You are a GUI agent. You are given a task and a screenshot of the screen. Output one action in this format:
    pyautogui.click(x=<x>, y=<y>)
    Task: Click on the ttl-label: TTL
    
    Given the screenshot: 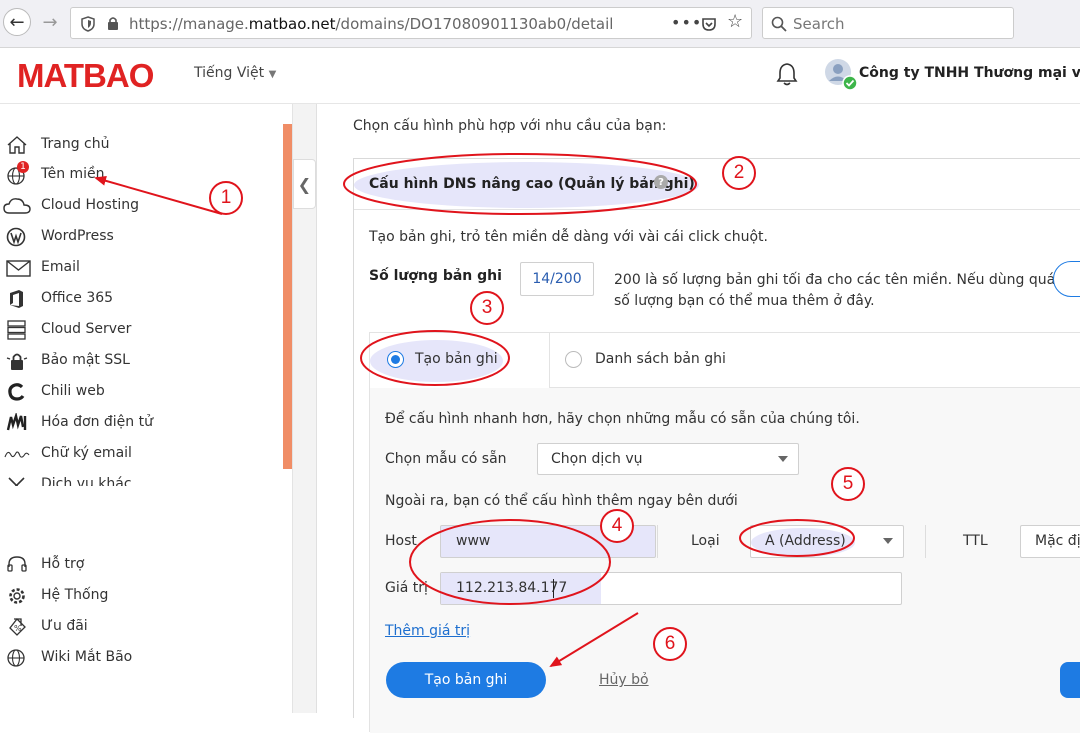 What is the action you would take?
    pyautogui.click(x=975, y=541)
    